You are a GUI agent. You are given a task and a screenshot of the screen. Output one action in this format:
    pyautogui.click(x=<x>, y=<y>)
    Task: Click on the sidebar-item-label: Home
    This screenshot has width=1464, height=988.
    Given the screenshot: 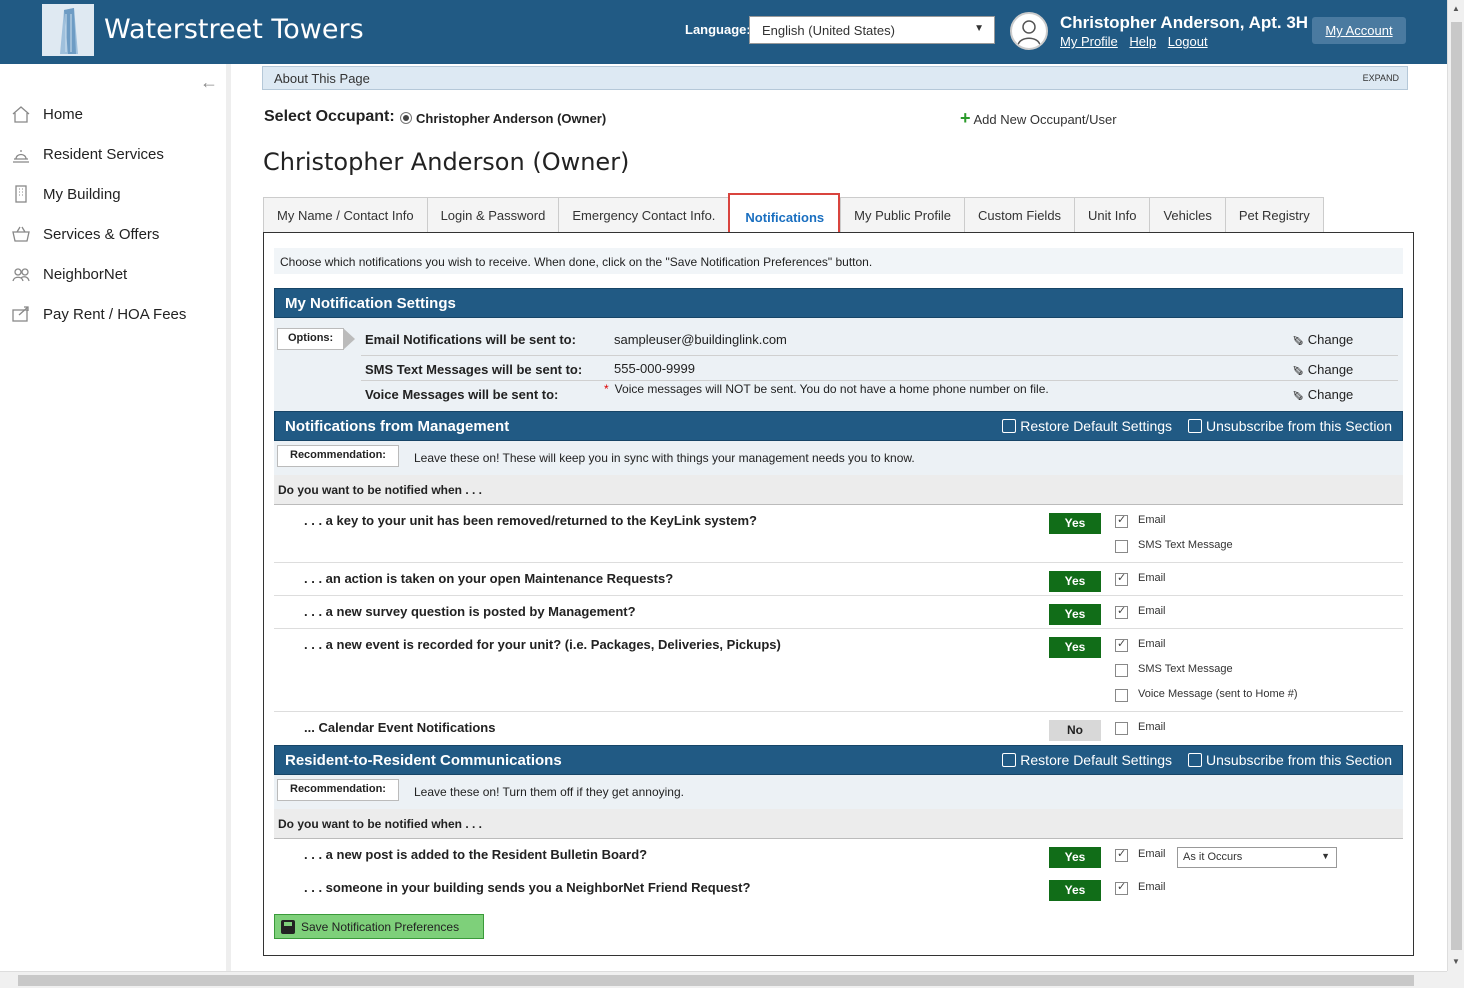 What is the action you would take?
    pyautogui.click(x=63, y=114)
    